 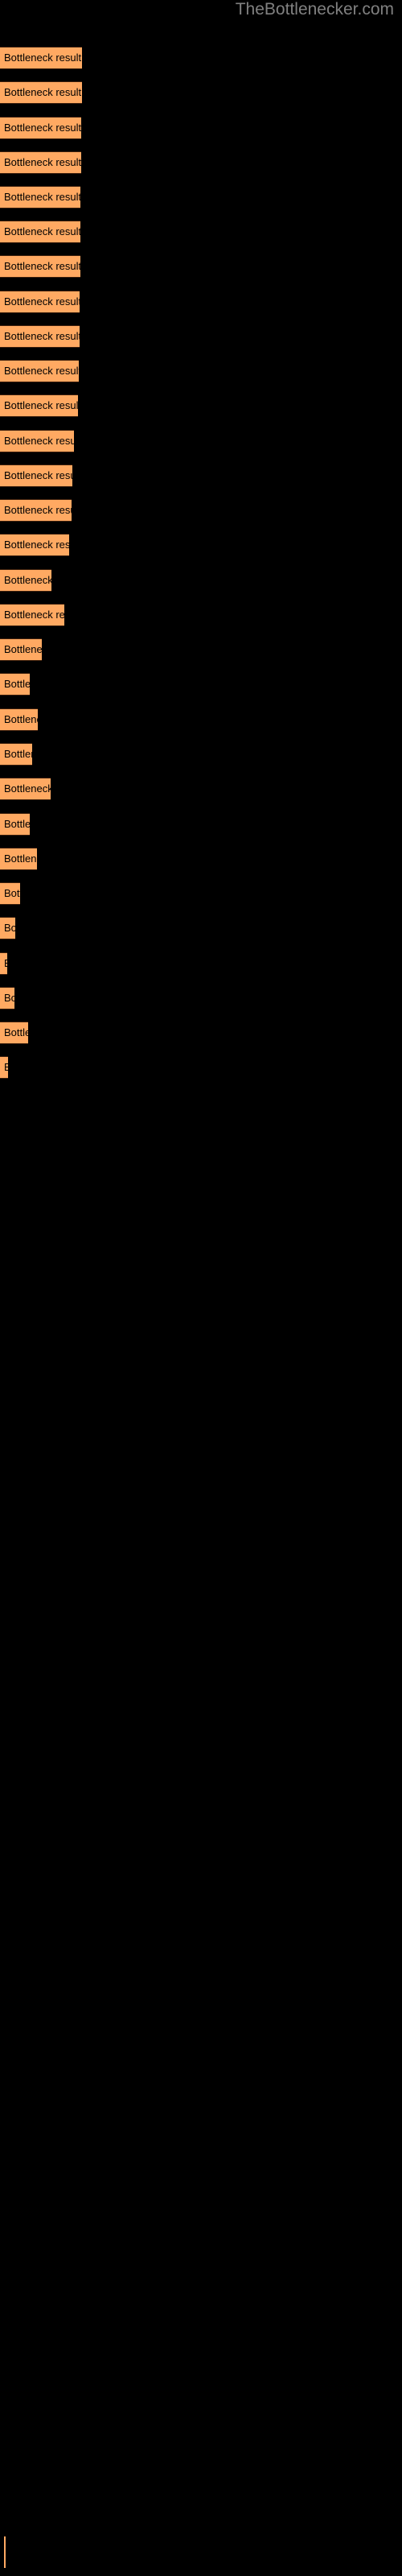 I want to click on bar-rect, so click(x=5, y=2552).